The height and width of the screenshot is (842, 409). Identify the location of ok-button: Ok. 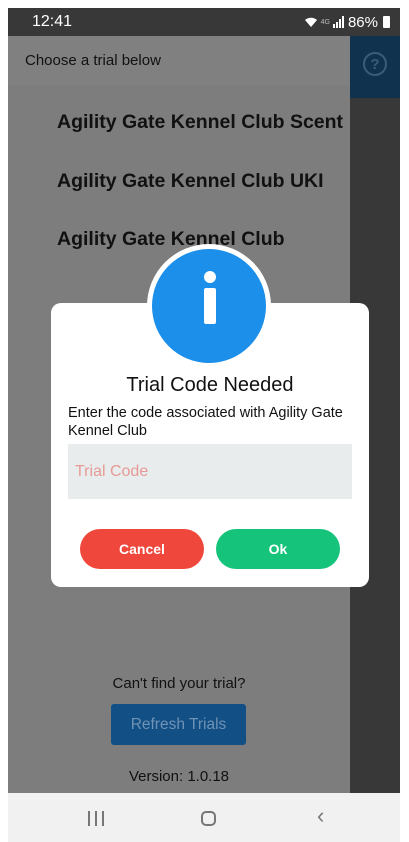
(278, 549).